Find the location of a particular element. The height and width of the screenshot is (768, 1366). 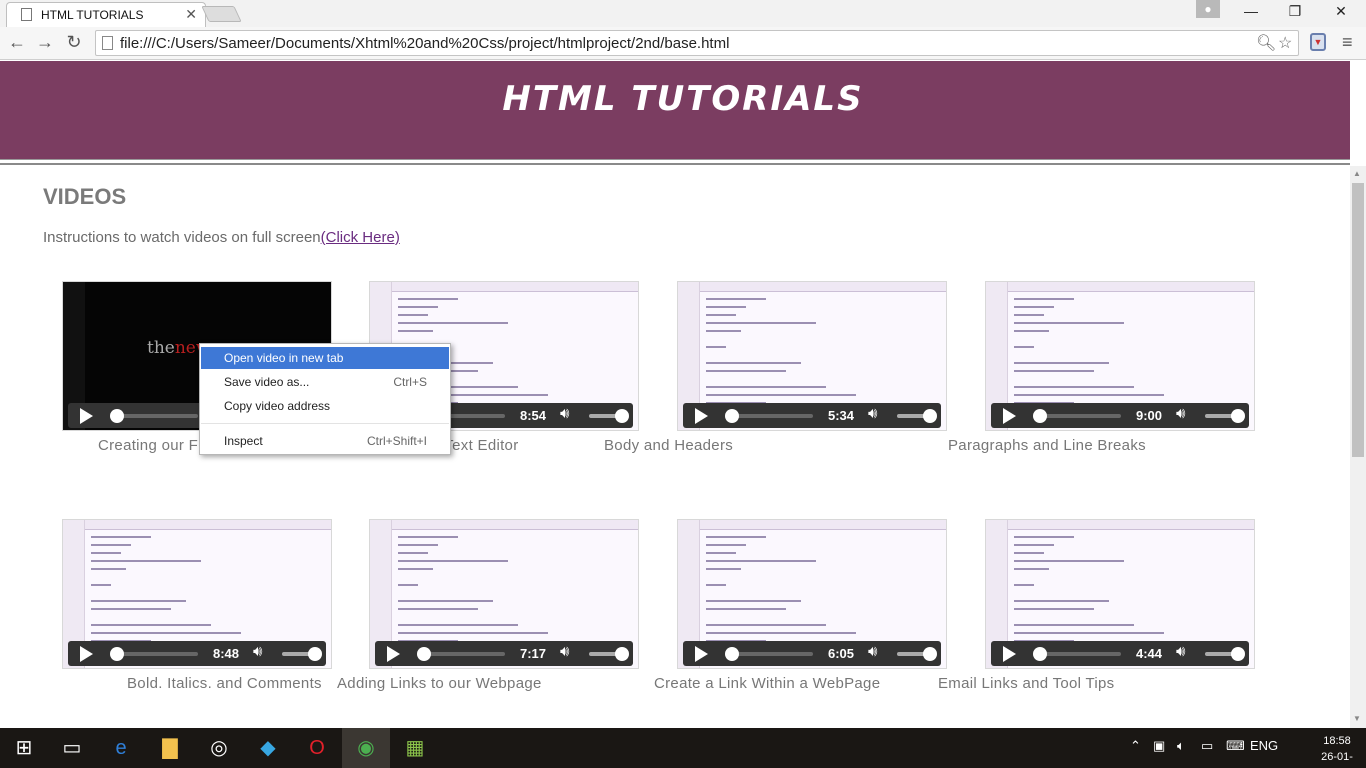

zoom-icon: 🔍︎ is located at coordinates (1266, 43).